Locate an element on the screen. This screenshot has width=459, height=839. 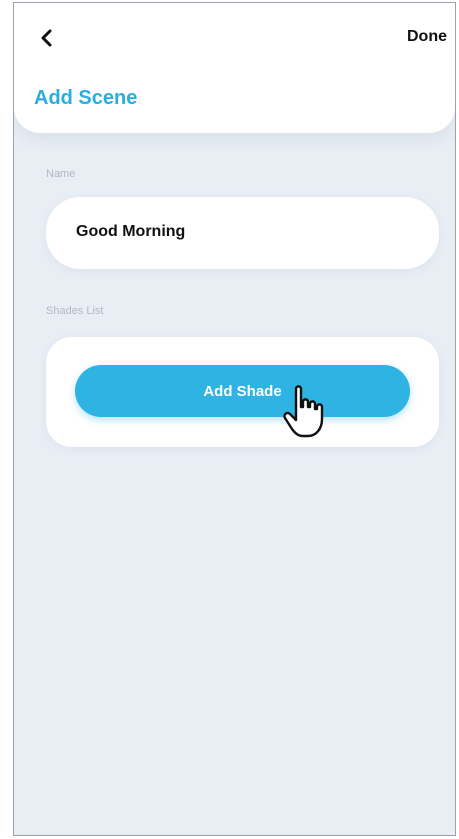
add-shade-button: Add Shade is located at coordinates (242, 391).